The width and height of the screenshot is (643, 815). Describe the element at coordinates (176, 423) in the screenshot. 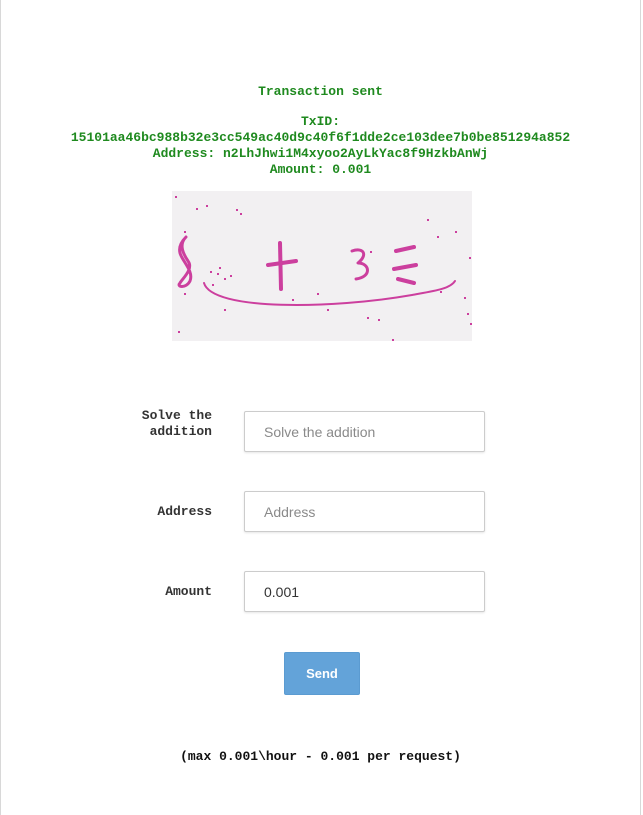

I see `solve-label: Solve the addition` at that location.